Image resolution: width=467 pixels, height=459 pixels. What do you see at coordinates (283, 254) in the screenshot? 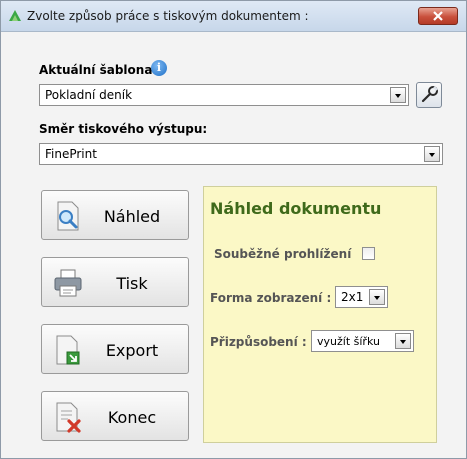
I see `concurrent-label: Souběžné prohlížení` at bounding box center [283, 254].